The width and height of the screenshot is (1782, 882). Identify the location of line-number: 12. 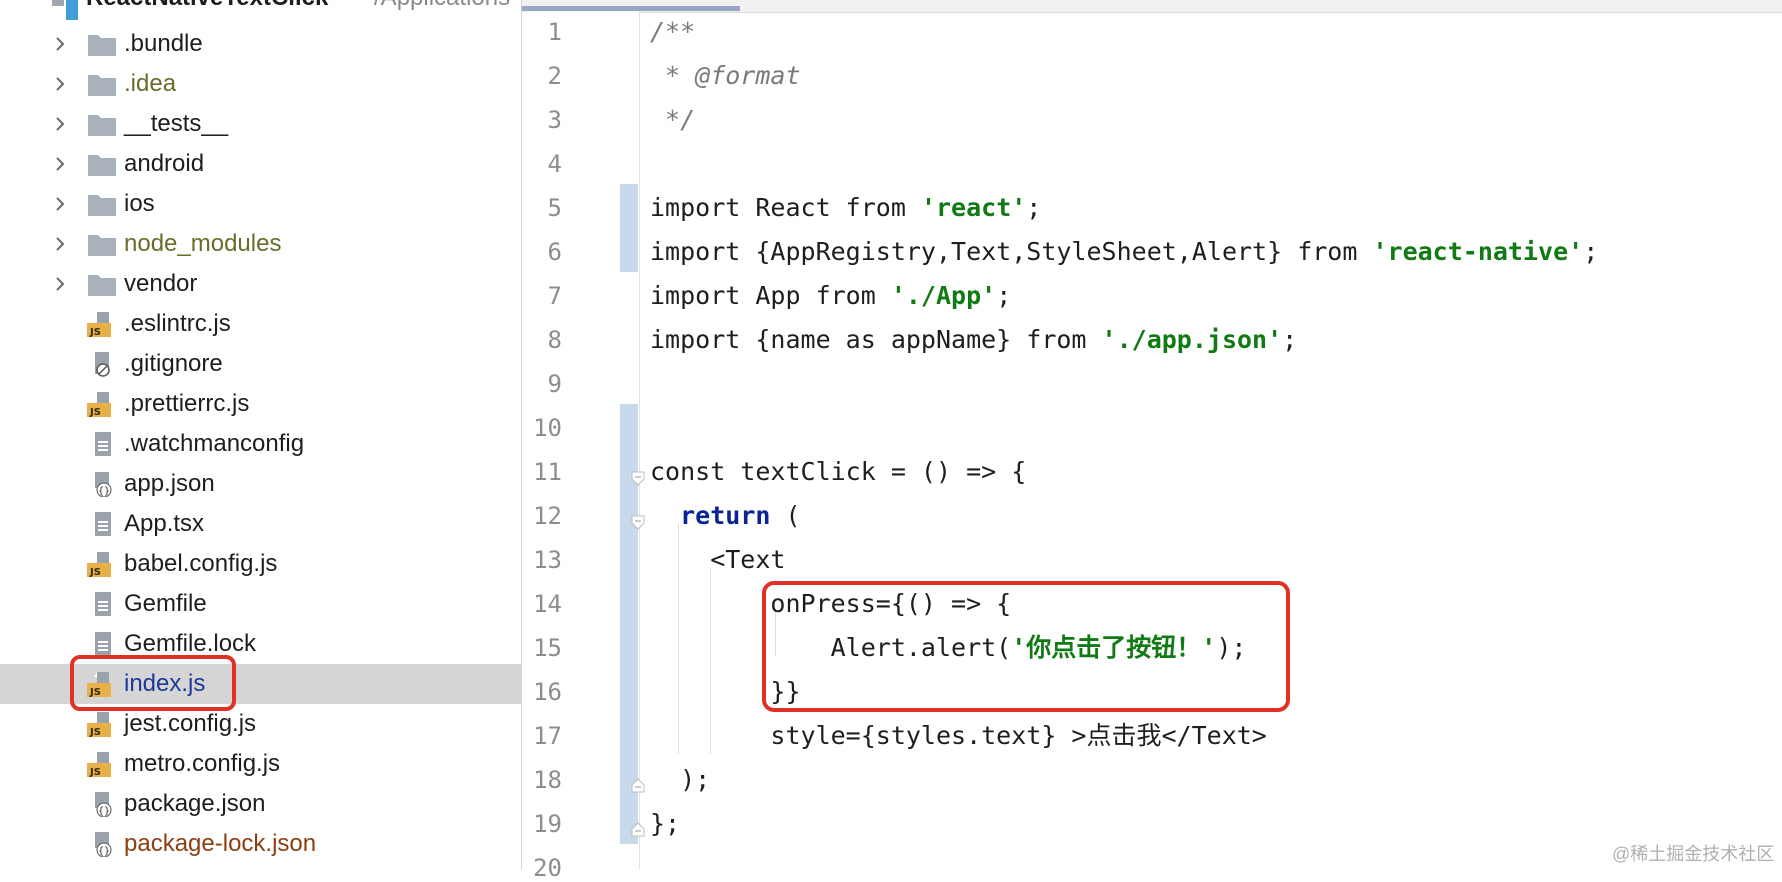
(542, 516).